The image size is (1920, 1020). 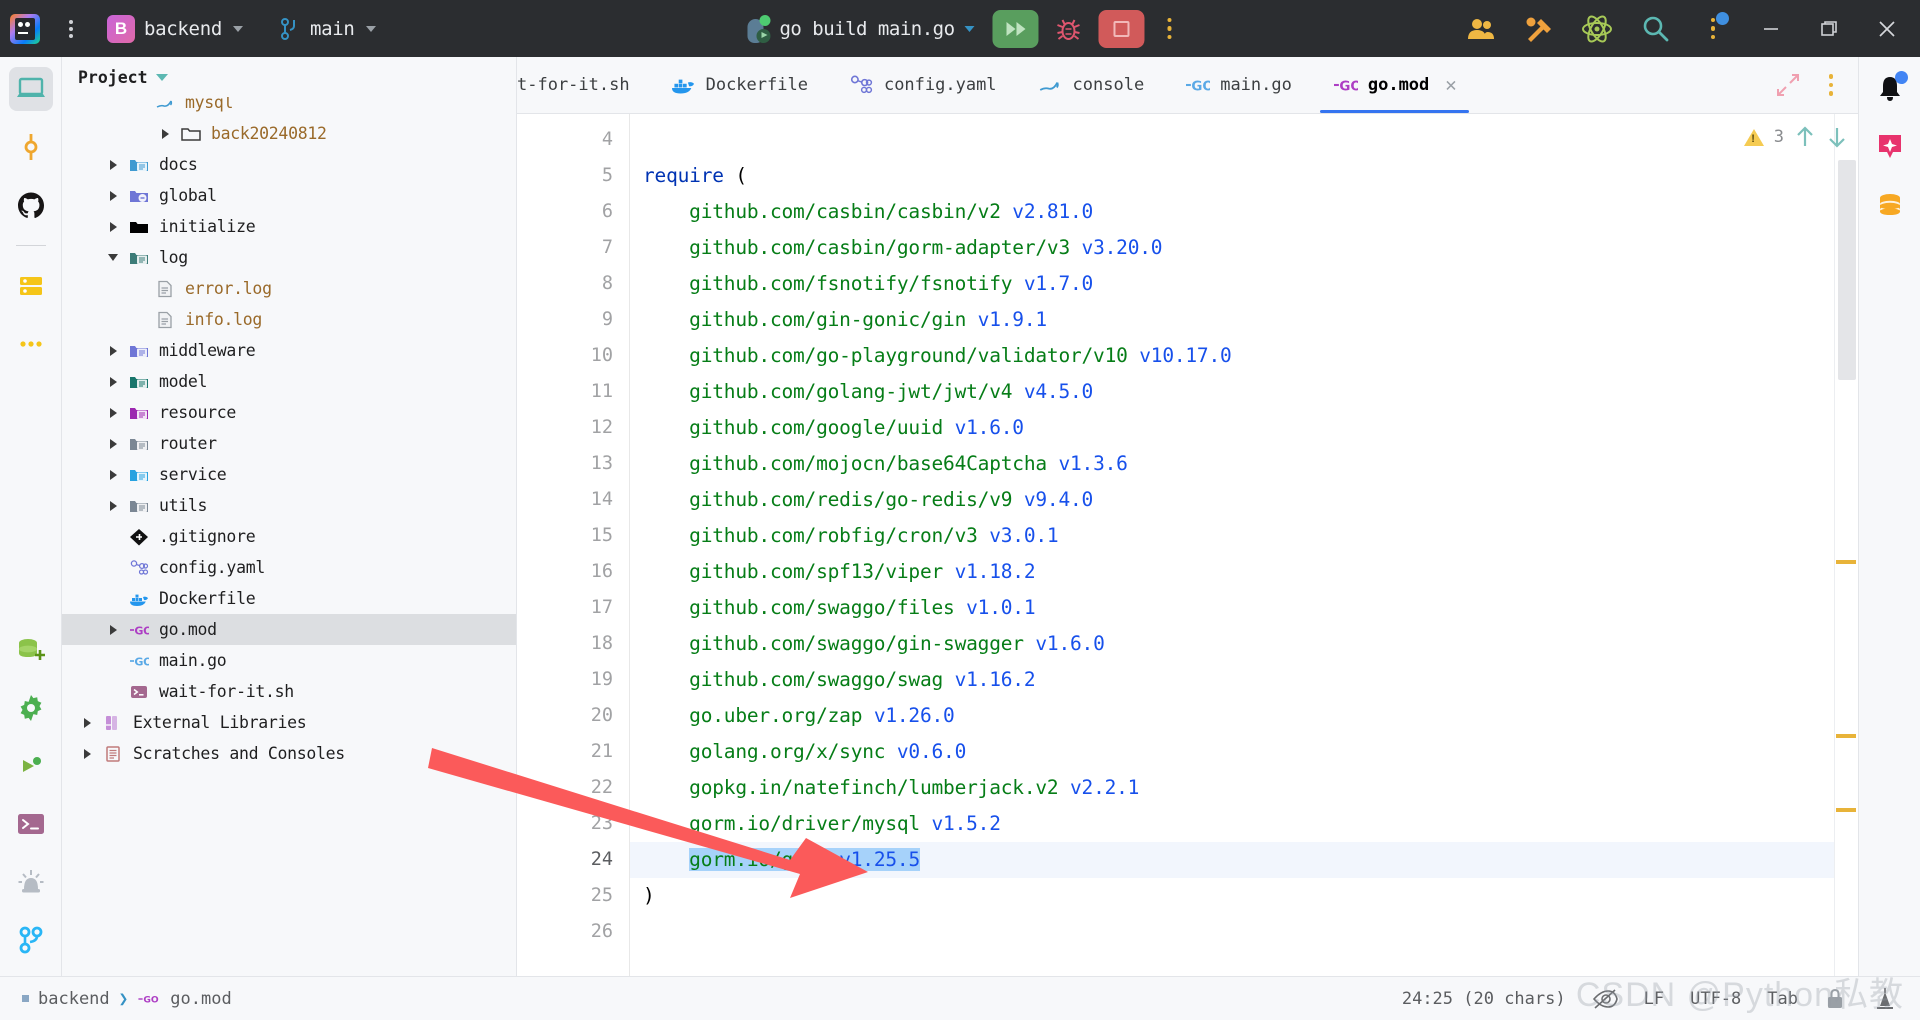 I want to click on code-line: gopkg.in/natefinch/lumberjack.v2 v2.2.1, so click(x=1231, y=788).